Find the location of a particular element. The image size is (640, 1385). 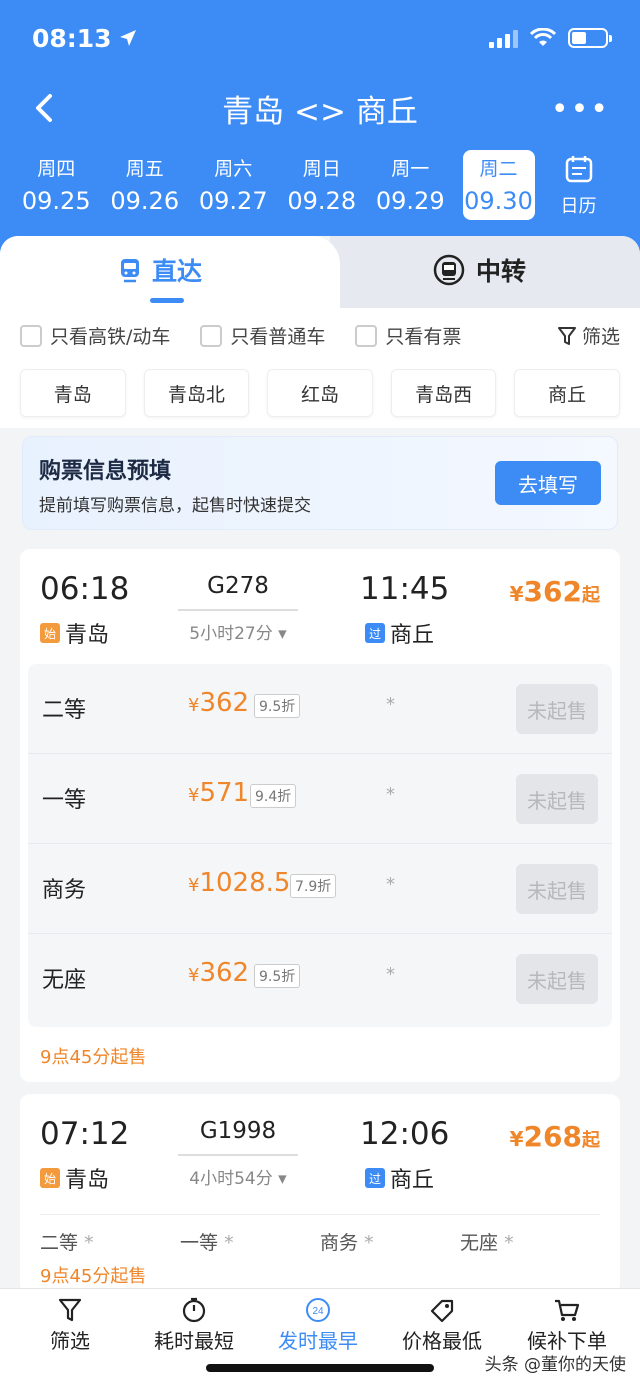

filter-button: 筛选 is located at coordinates (588, 335).